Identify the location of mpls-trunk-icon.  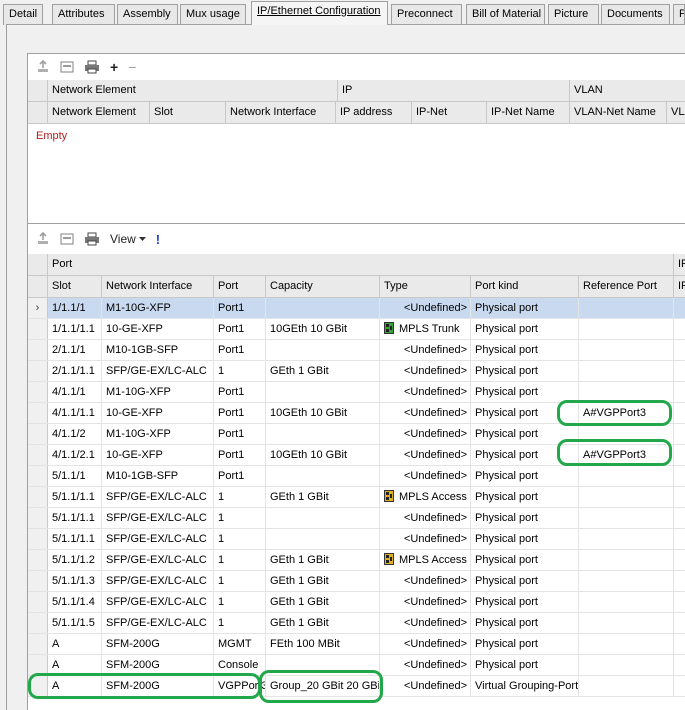
(389, 330).